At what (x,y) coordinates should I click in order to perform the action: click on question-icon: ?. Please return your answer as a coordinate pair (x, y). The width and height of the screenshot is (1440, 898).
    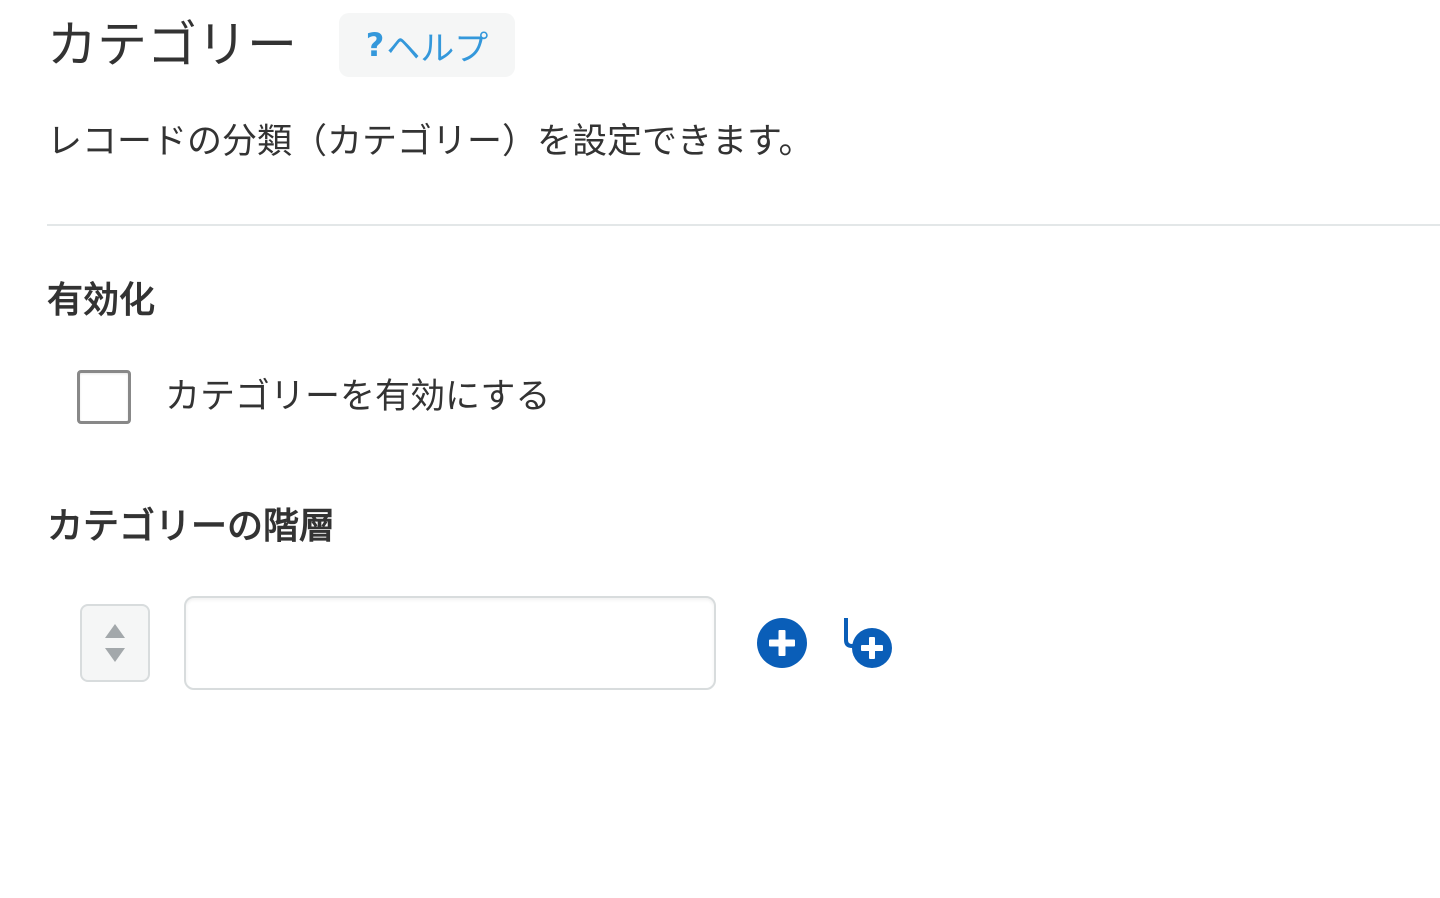
    Looking at the image, I should click on (375, 45).